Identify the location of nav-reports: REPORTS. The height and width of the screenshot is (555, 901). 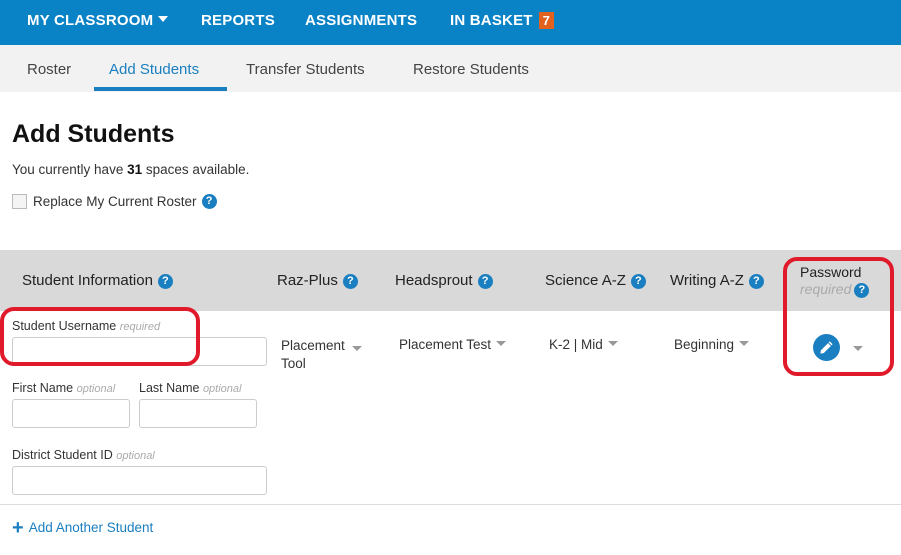
(238, 20).